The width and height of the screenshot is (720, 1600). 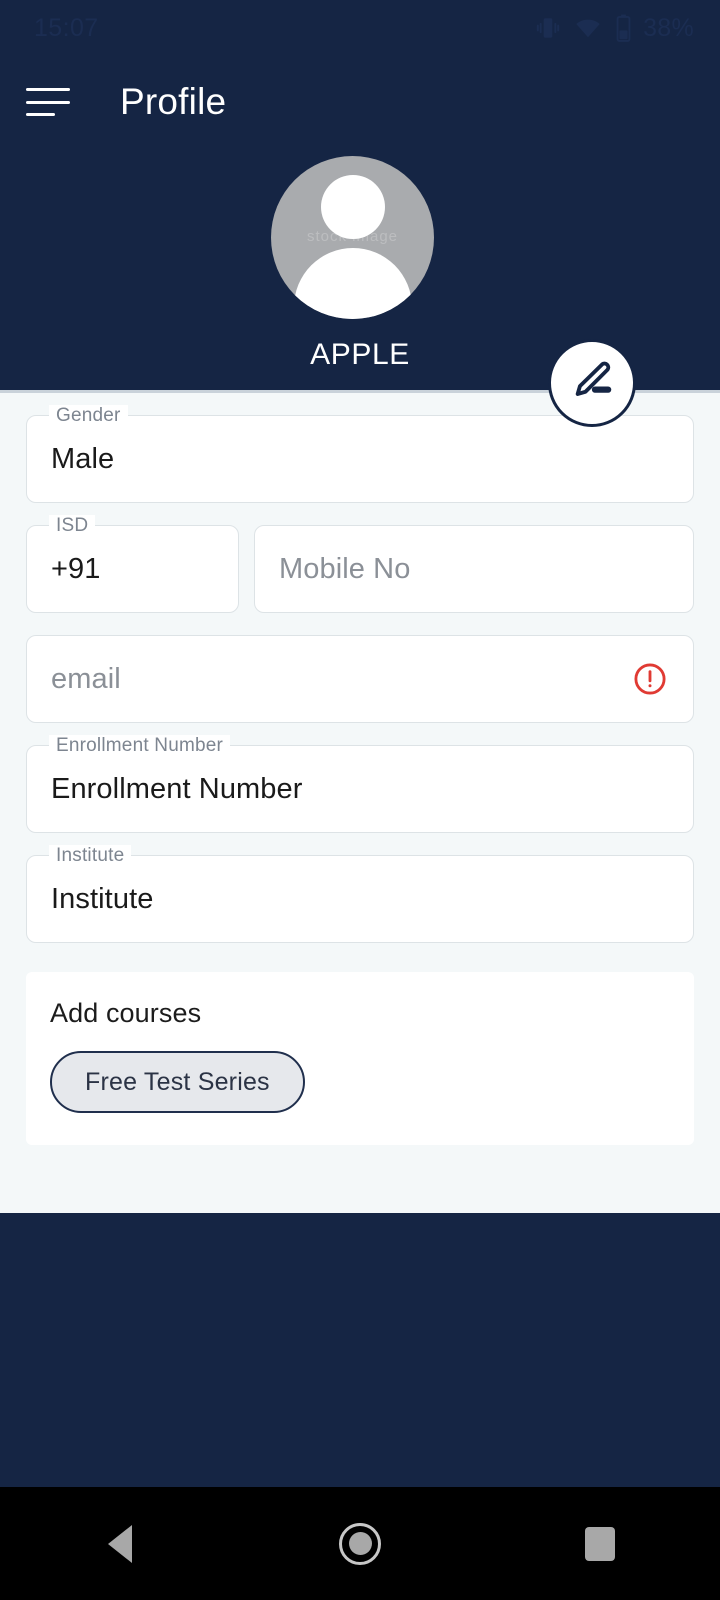 What do you see at coordinates (474, 569) in the screenshot?
I see `mobile-field: Mobile No` at bounding box center [474, 569].